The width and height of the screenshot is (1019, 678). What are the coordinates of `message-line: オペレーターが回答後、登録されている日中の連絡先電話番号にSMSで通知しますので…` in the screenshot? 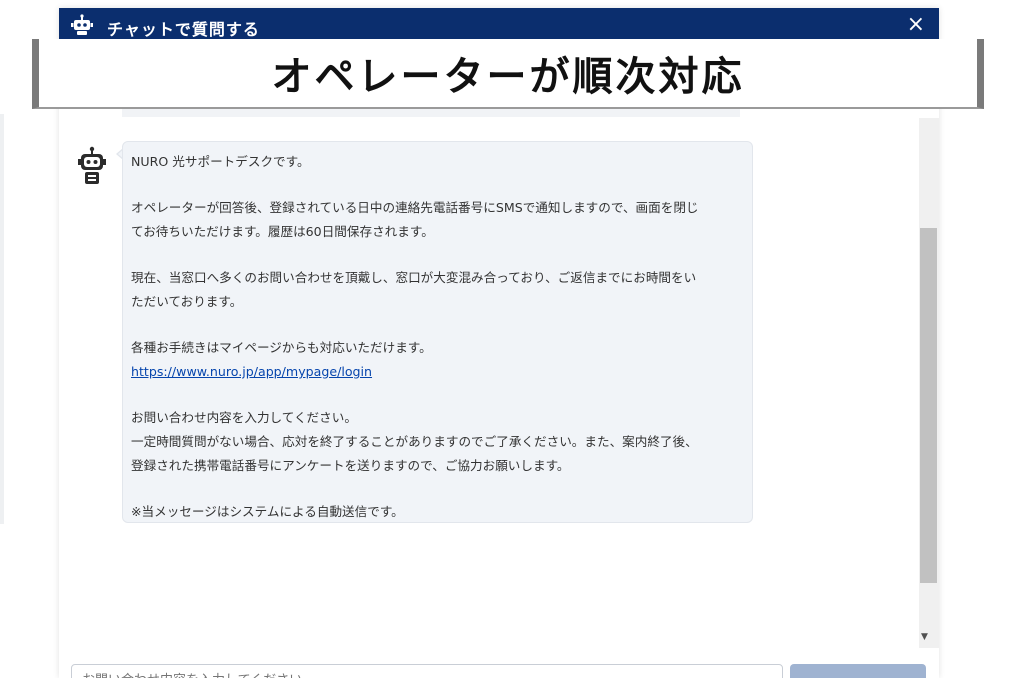 It's located at (415, 207).